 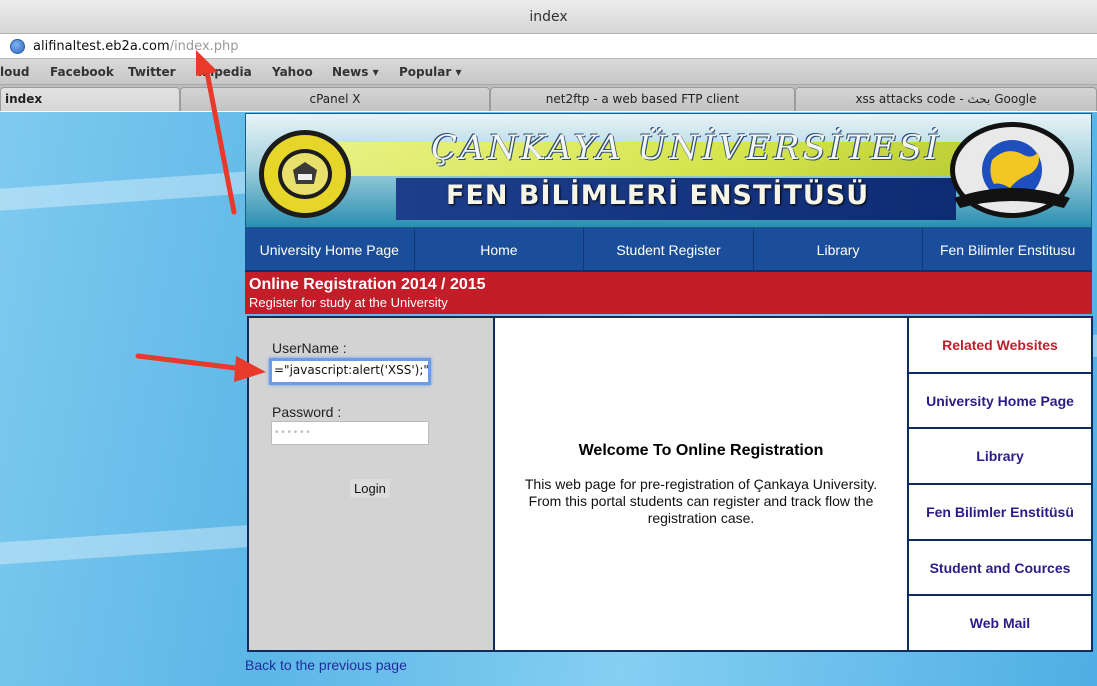 What do you see at coordinates (17, 46) in the screenshot?
I see `globe-icon` at bounding box center [17, 46].